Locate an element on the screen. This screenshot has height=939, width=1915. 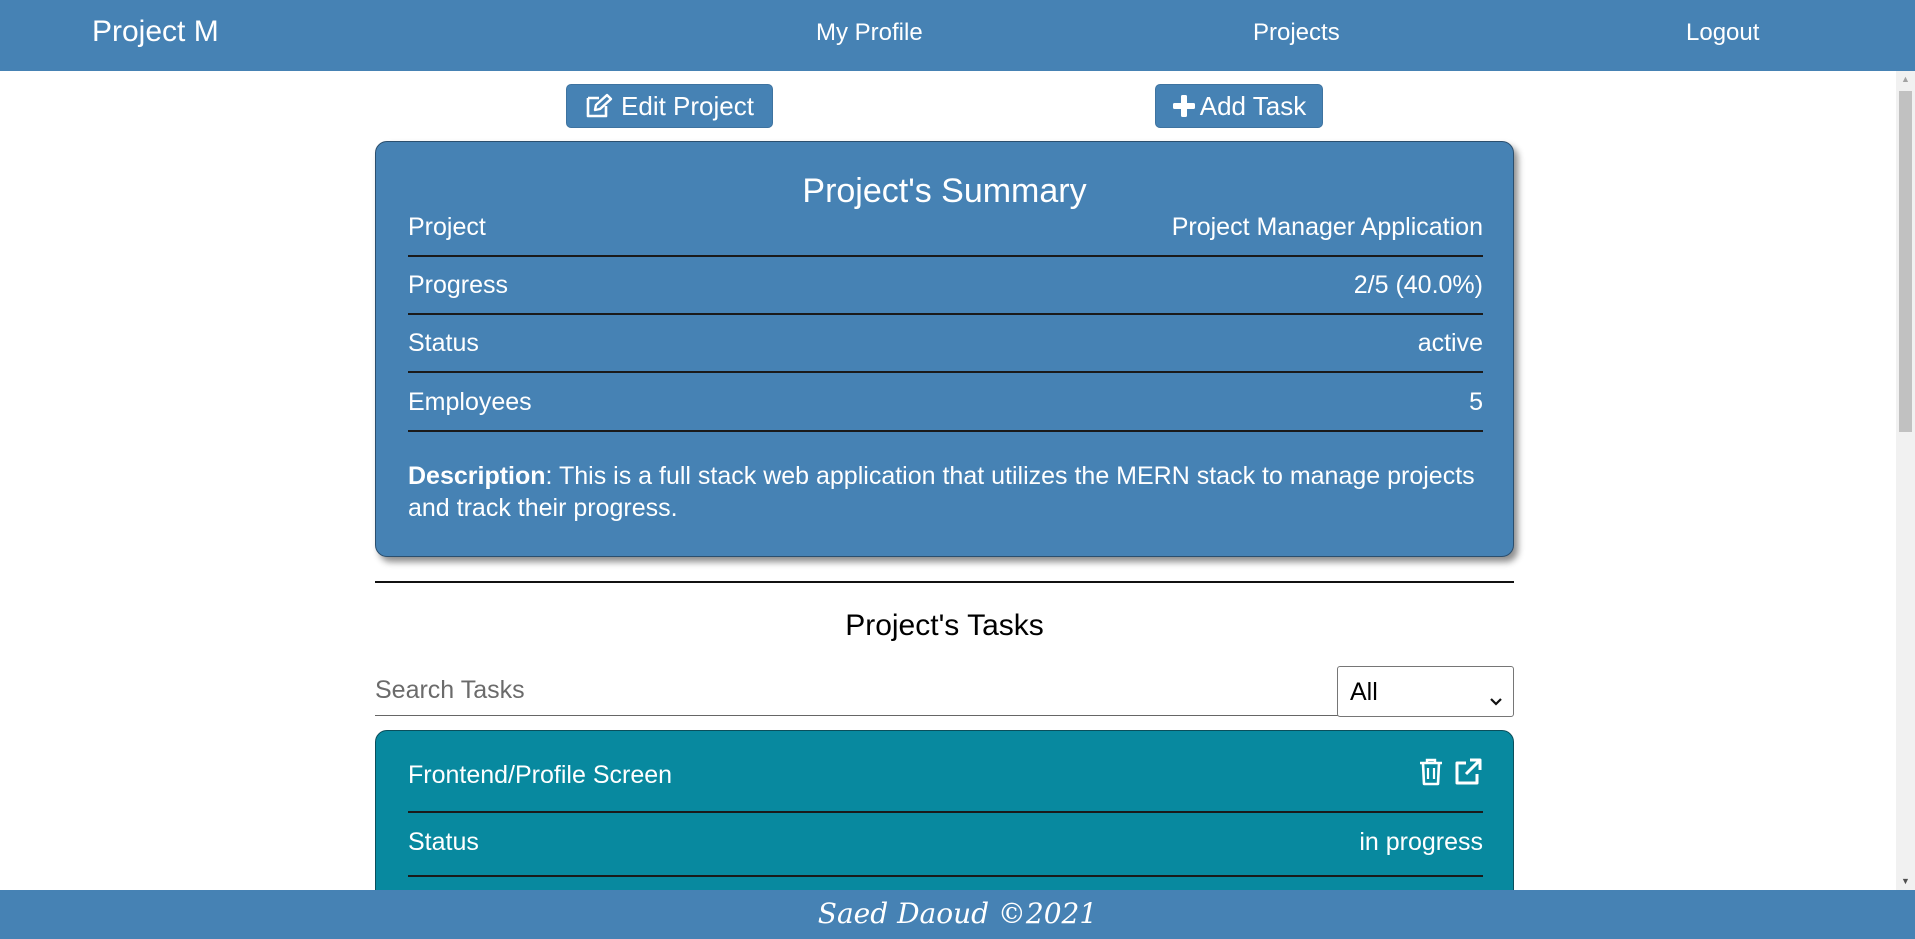
scroll-up-arrow: ▲ is located at coordinates (1905, 79).